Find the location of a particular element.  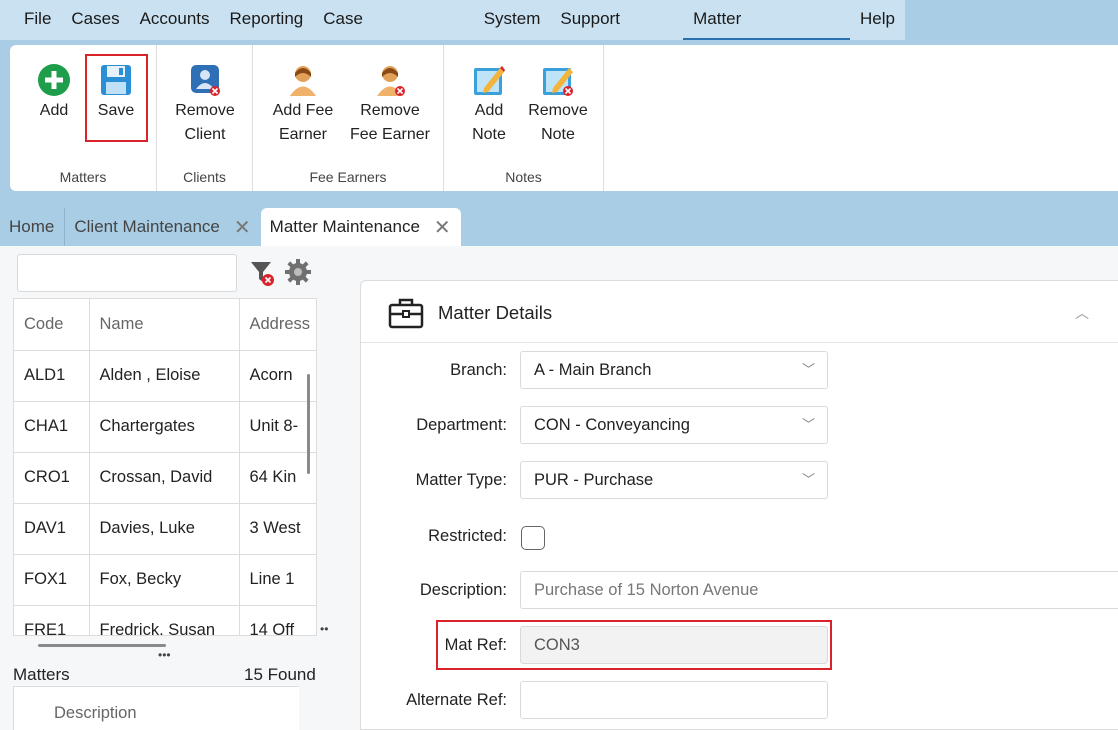

matters-grid: Description is located at coordinates (156, 708).